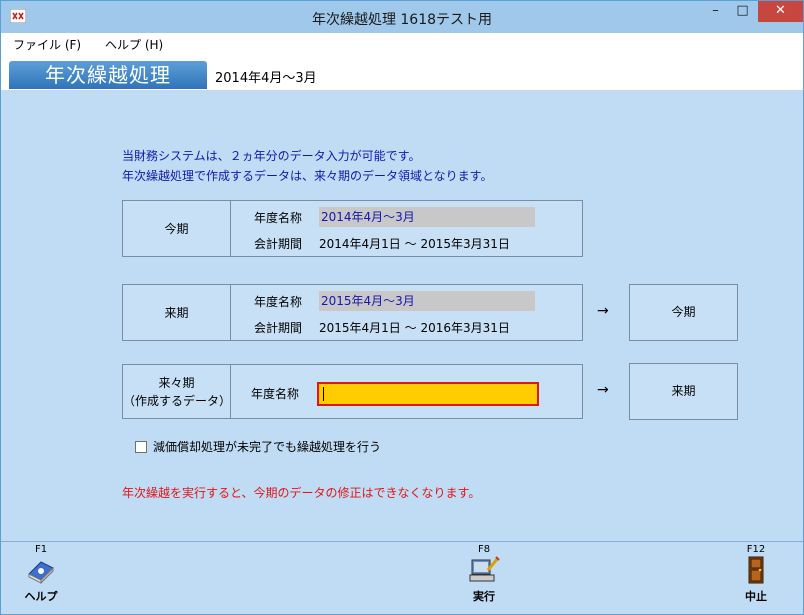 This screenshot has width=804, height=615. I want to click on depreciation-option: 減価償却処理が未完了でも繰越処理を行う, so click(258, 446).